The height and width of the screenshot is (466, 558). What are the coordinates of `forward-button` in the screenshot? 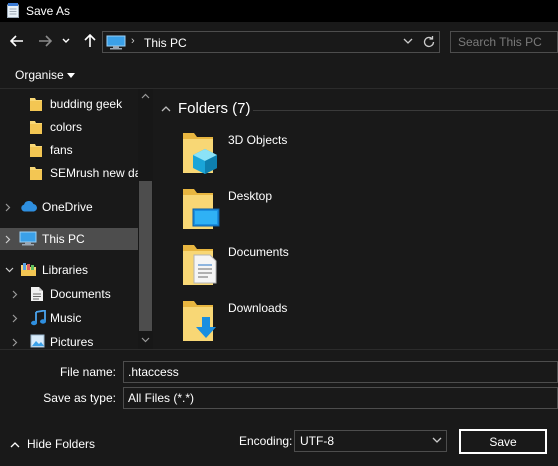 It's located at (45, 41).